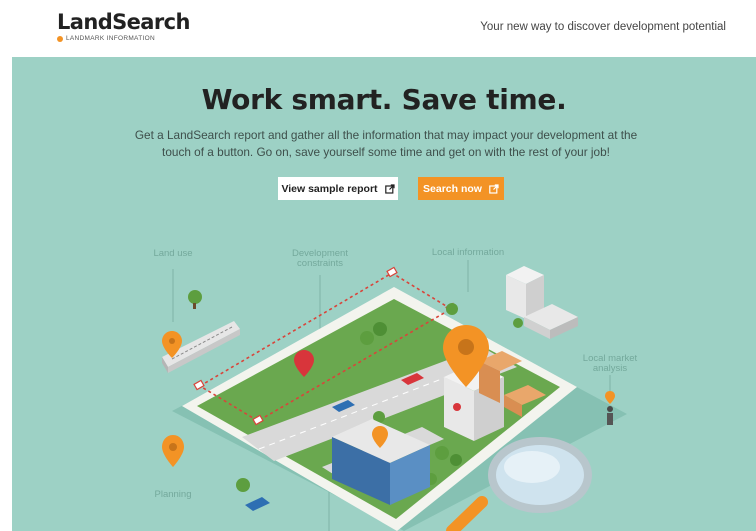  I want to click on development-constraints-line2: constraints, so click(320, 263).